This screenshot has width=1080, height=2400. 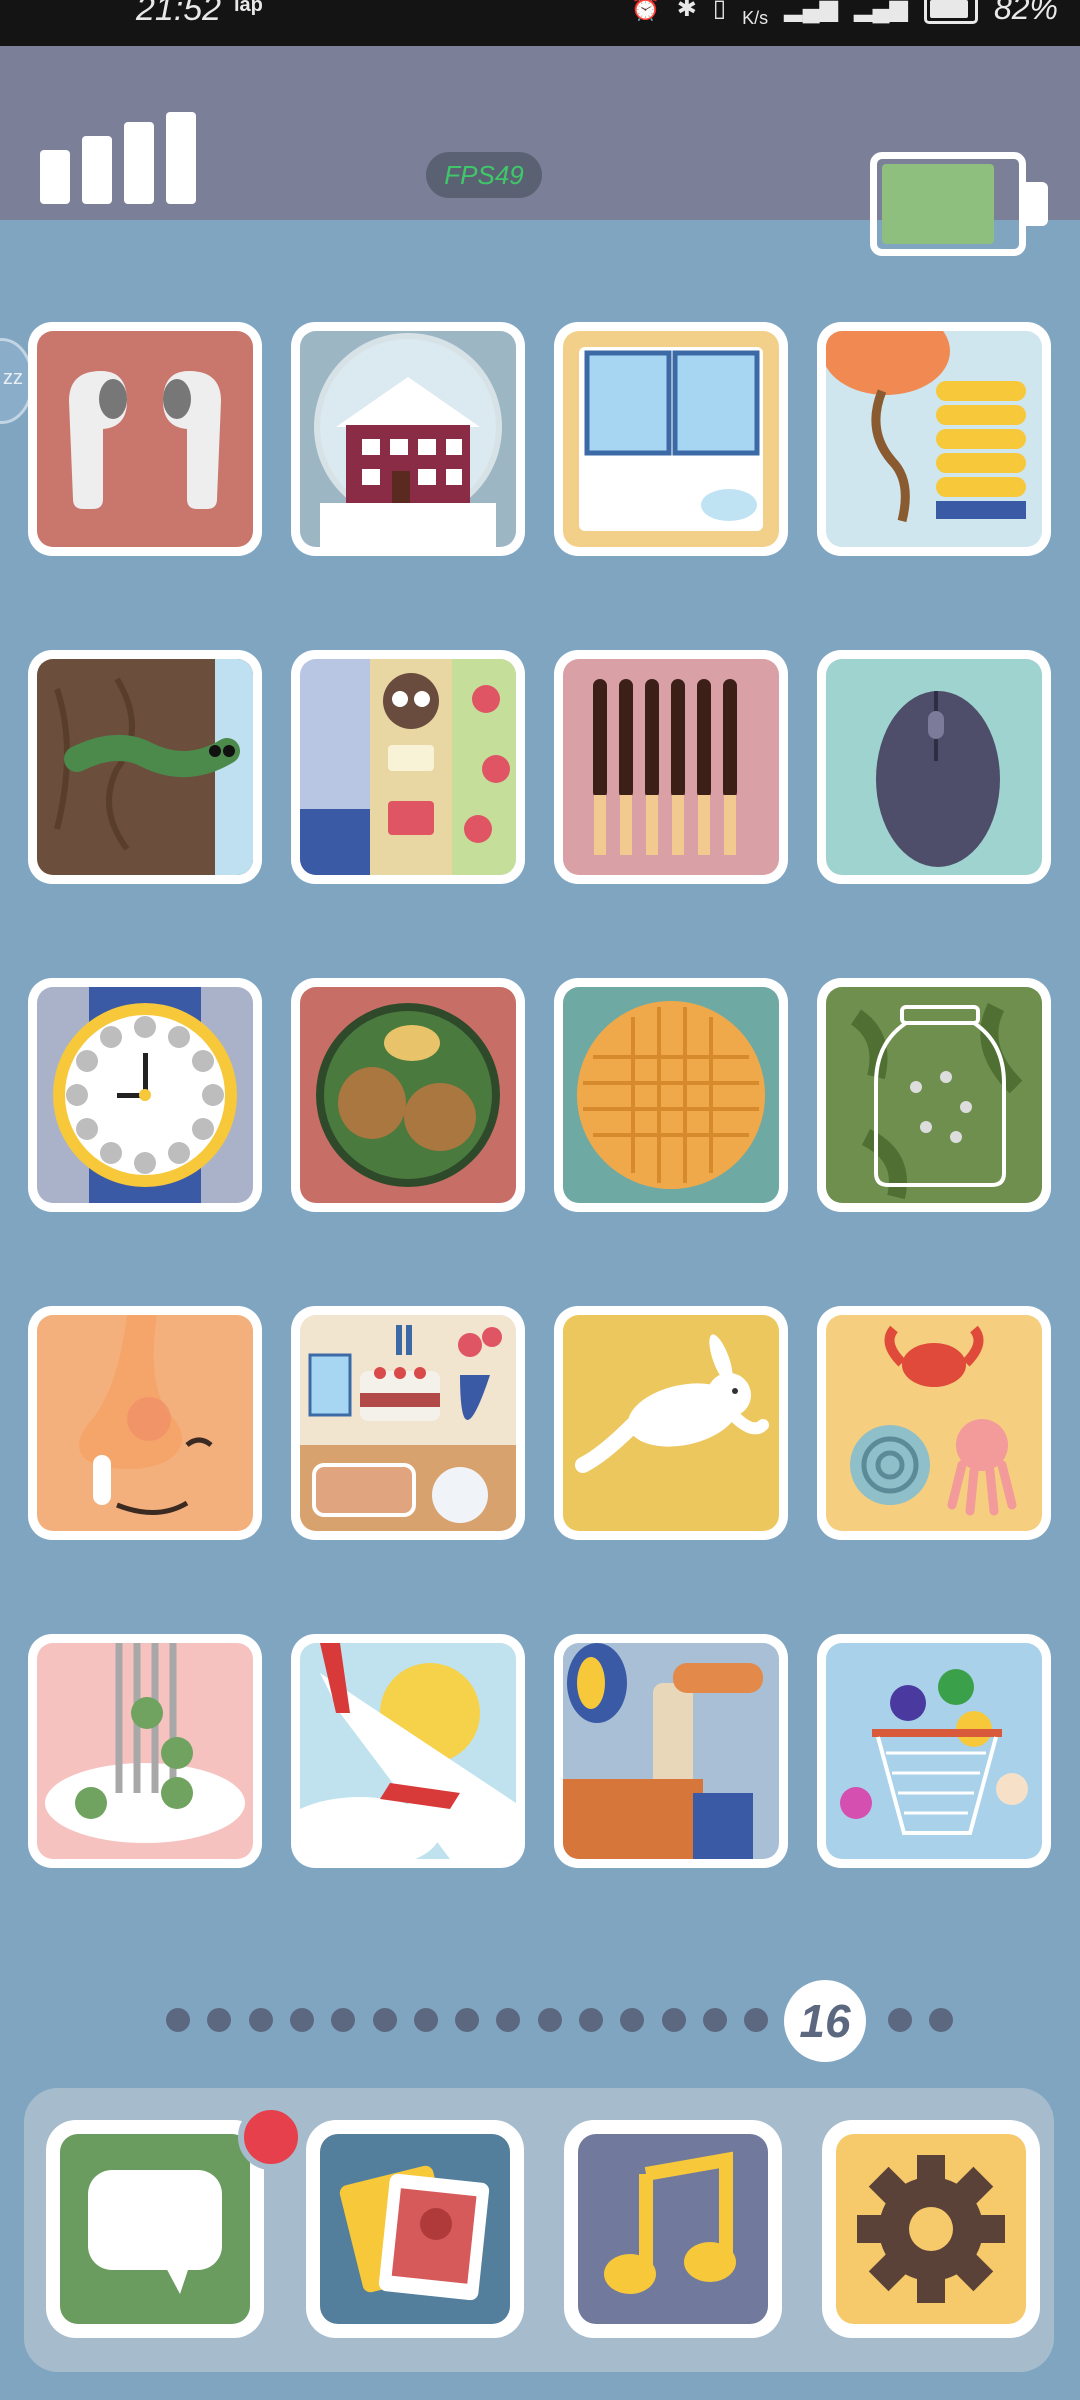 I want to click on tile-basketball-hoop, so click(x=934, y=1751).